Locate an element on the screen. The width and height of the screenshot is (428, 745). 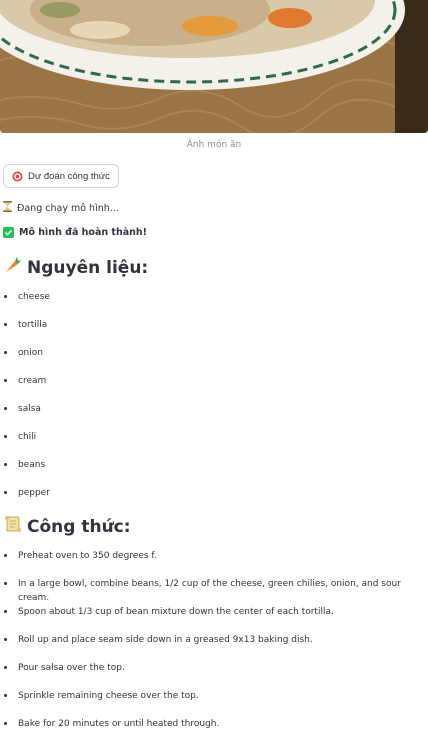
predict-button-label: Dự đoán công thức is located at coordinates (69, 176).